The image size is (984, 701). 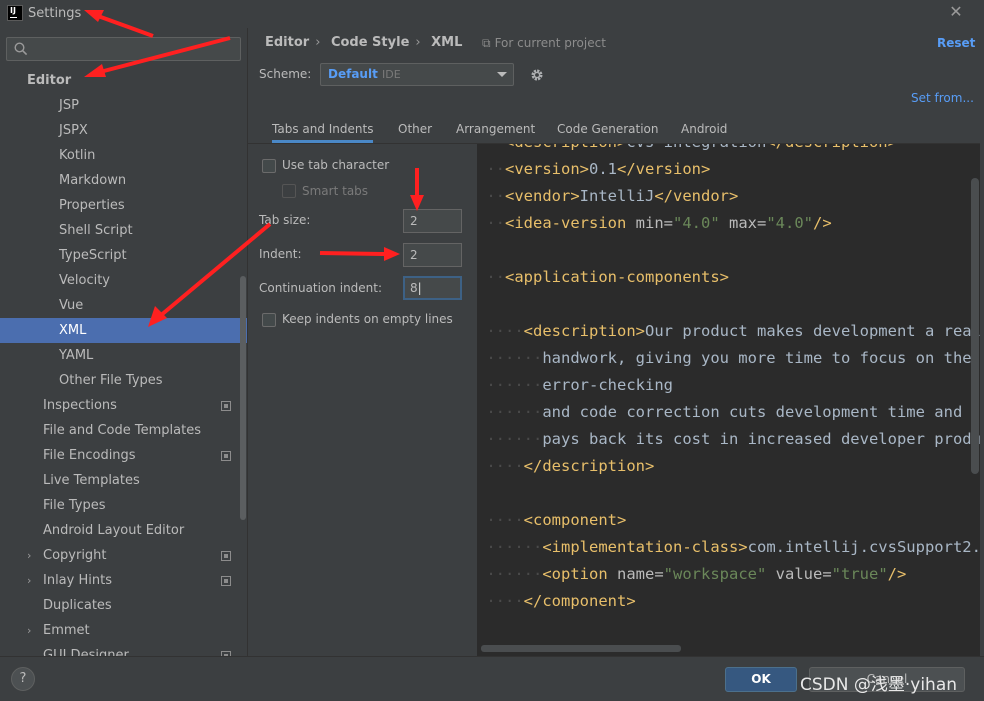 I want to click on gear-icon, so click(x=537, y=75).